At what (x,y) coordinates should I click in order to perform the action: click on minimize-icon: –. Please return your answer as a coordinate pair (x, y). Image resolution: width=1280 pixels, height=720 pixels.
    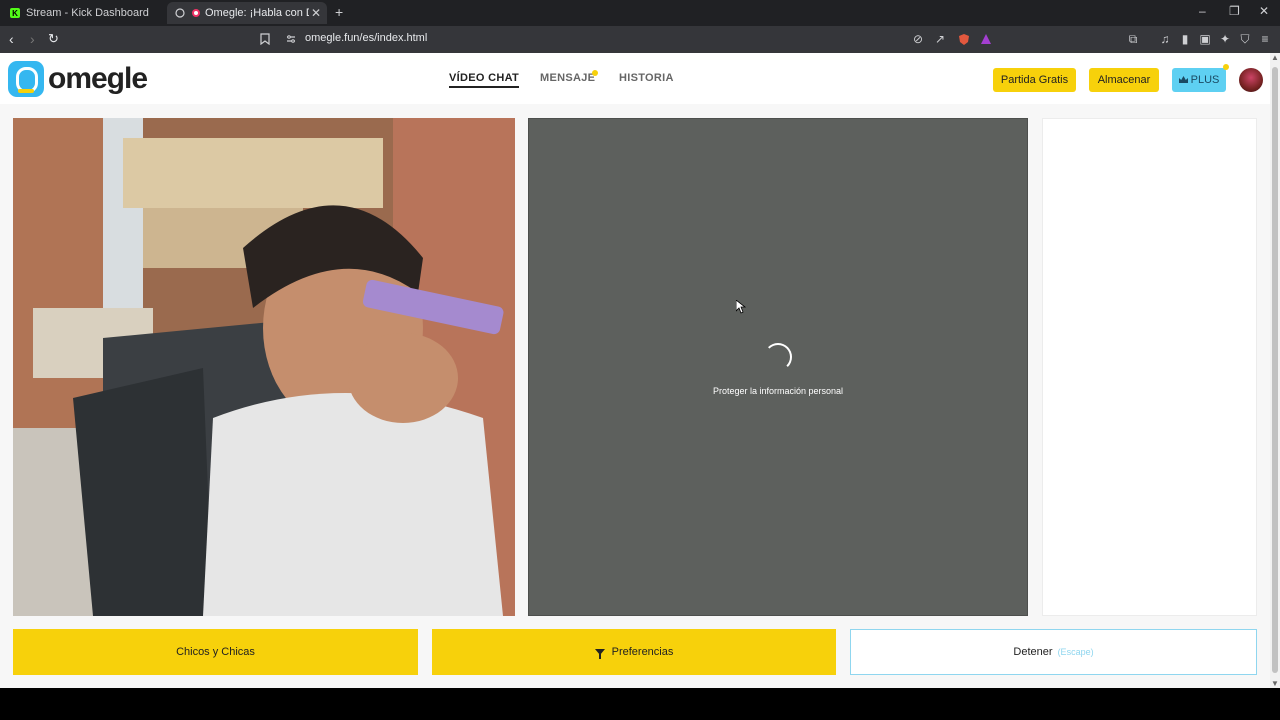
    Looking at the image, I should click on (1202, 11).